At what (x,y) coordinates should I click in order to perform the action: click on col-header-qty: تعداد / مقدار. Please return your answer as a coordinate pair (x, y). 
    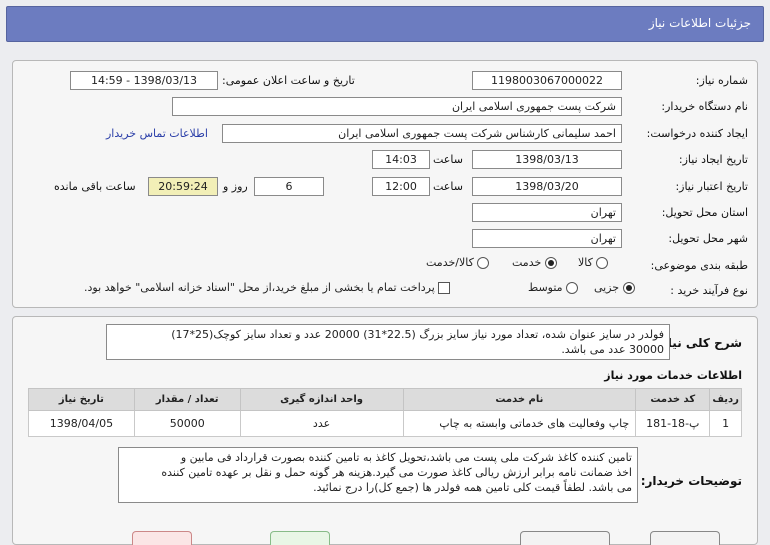
    Looking at the image, I should click on (187, 399).